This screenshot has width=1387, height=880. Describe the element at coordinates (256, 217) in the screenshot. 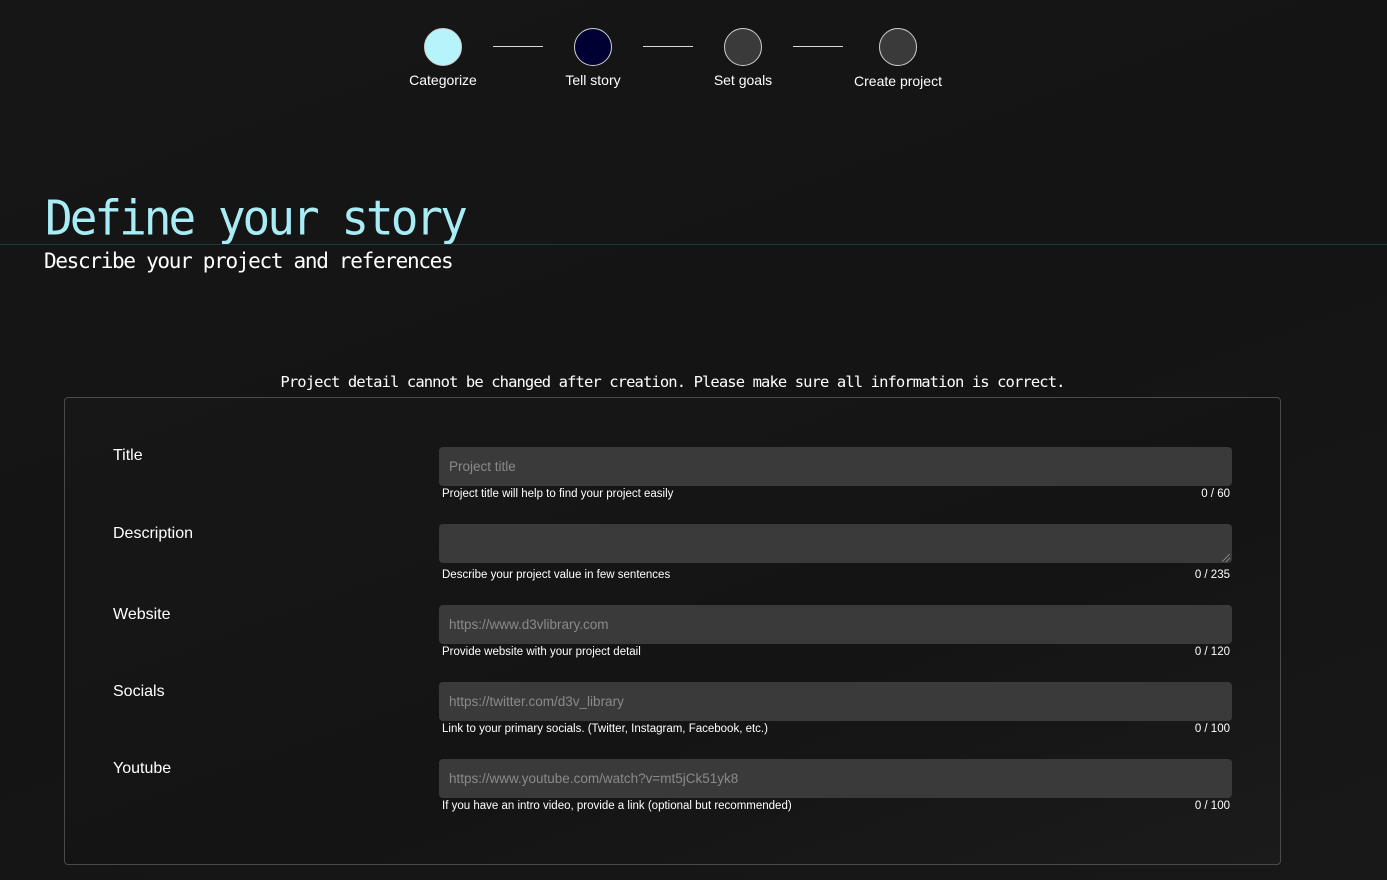

I see `page-title: Define your story` at that location.